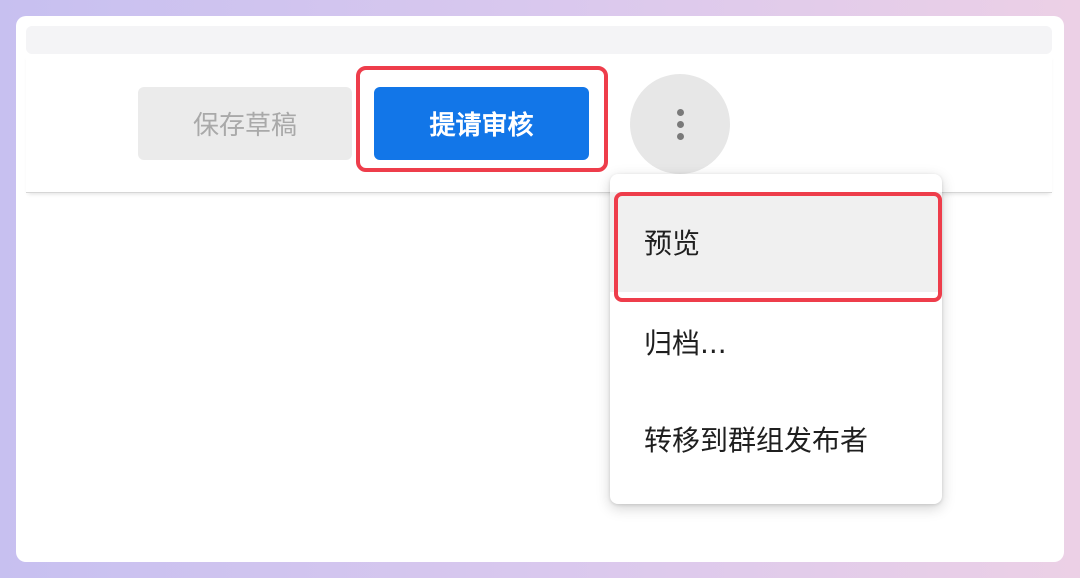 This screenshot has width=1080, height=578. What do you see at coordinates (481, 123) in the screenshot?
I see `submit-review-button: 提请审核` at bounding box center [481, 123].